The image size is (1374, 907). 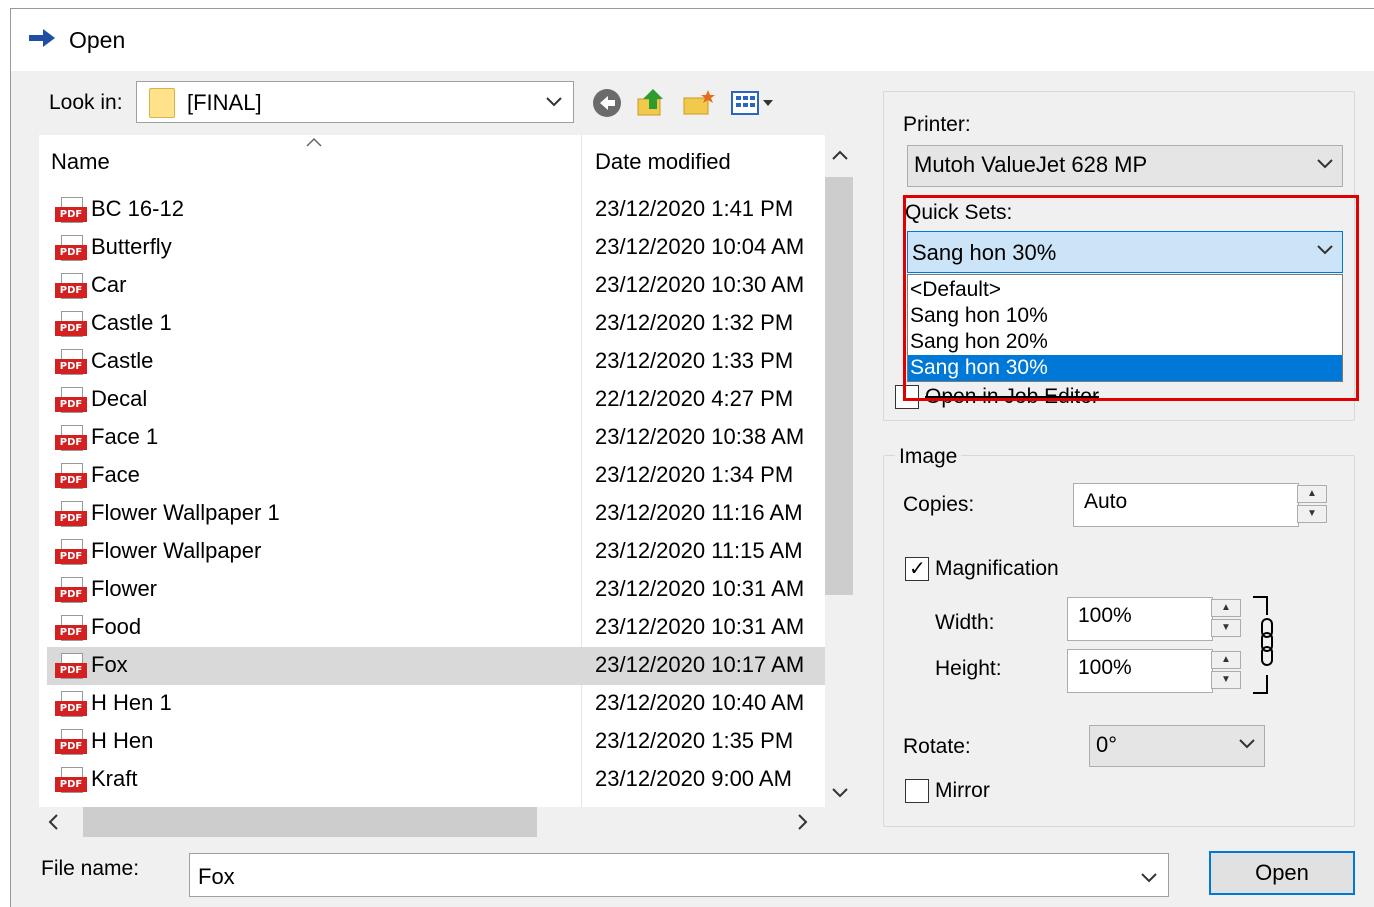 I want to click on up-folder-icon, so click(x=651, y=103).